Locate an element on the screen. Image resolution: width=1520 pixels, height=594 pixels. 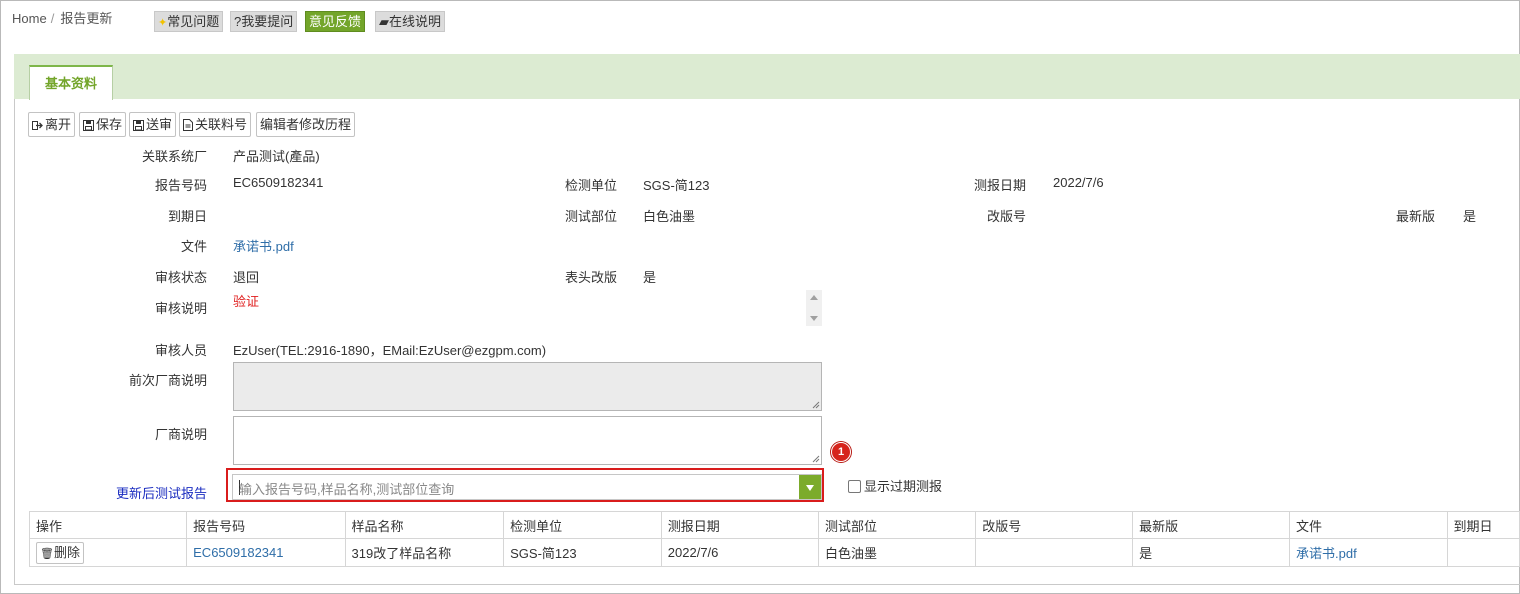
exit-icon is located at coordinates (37, 125).